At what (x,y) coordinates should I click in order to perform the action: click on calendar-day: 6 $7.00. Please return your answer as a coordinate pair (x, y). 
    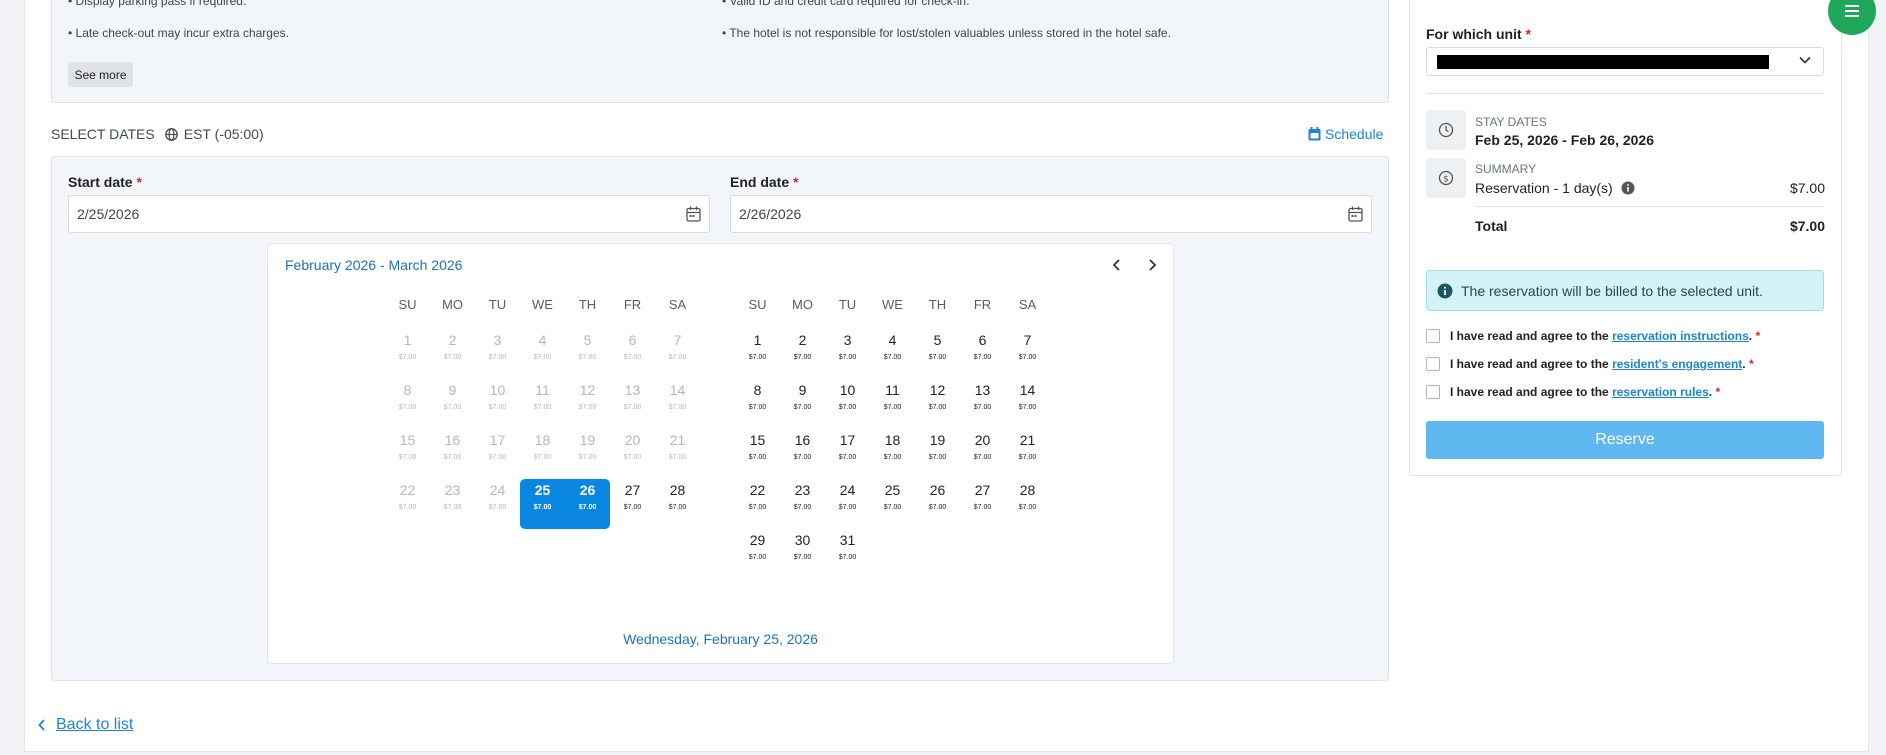
    Looking at the image, I should click on (982, 354).